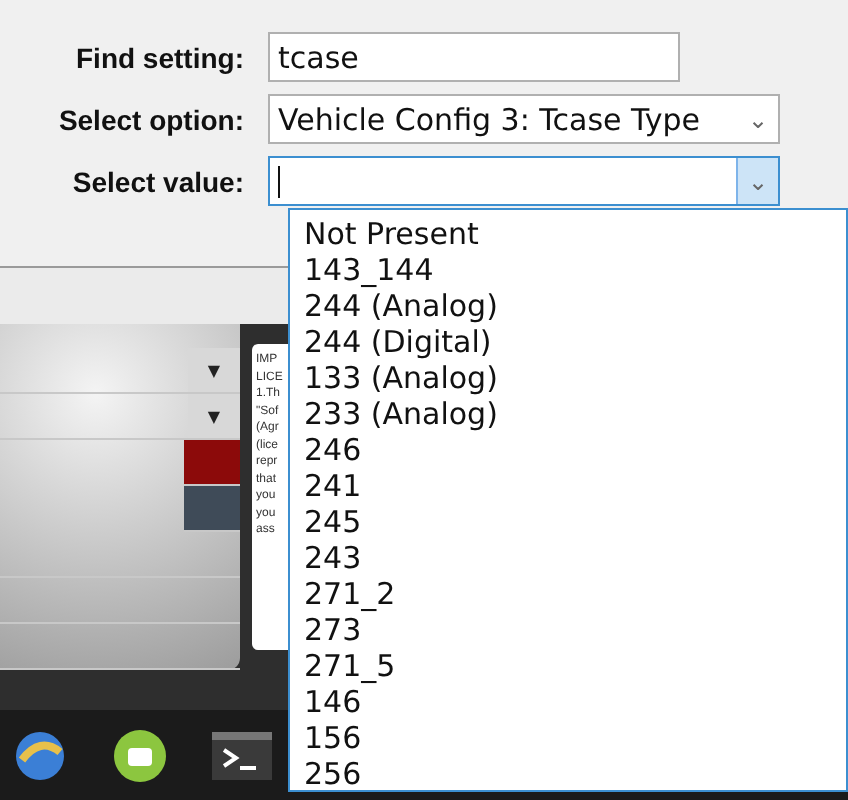  I want to click on dropdown-option: 241, so click(333, 486).